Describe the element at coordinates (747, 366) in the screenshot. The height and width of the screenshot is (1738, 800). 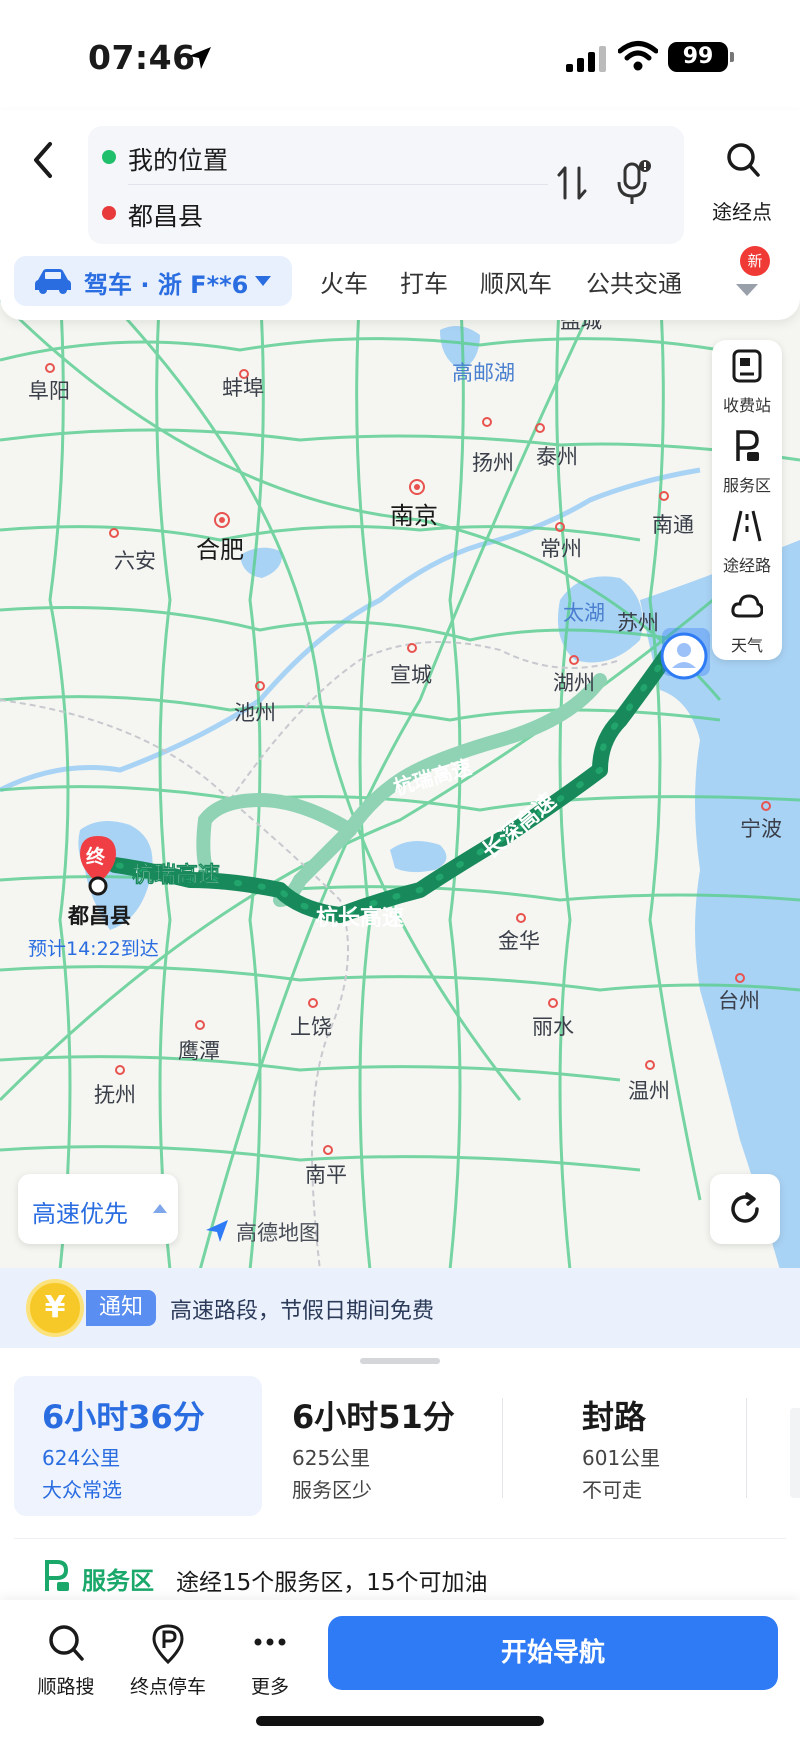
I see `toll-station-icon` at that location.